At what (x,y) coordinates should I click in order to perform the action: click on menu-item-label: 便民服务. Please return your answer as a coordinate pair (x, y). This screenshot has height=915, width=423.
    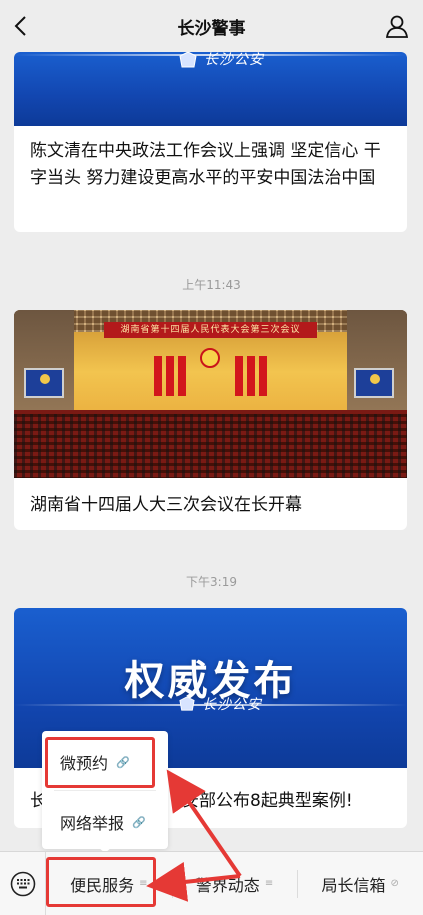
    Looking at the image, I should click on (102, 885).